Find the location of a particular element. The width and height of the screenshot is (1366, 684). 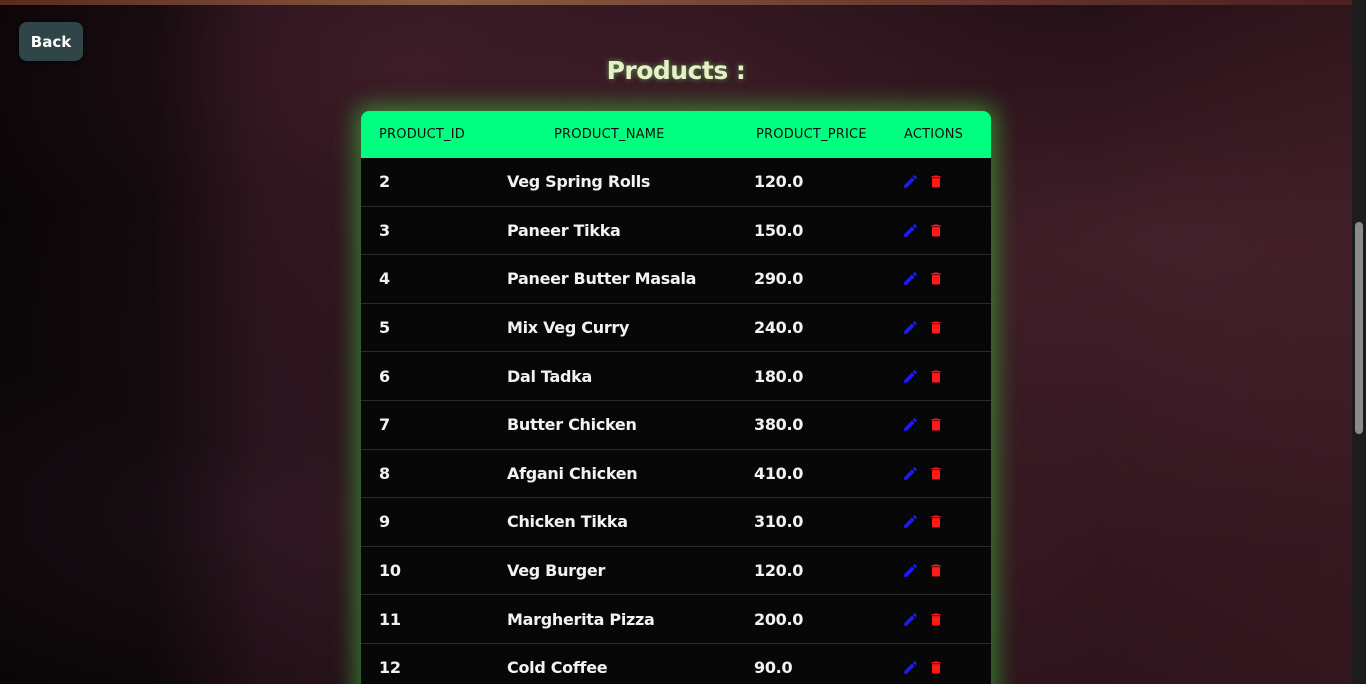

product-name-cell: Dal Tadka is located at coordinates (549, 376).